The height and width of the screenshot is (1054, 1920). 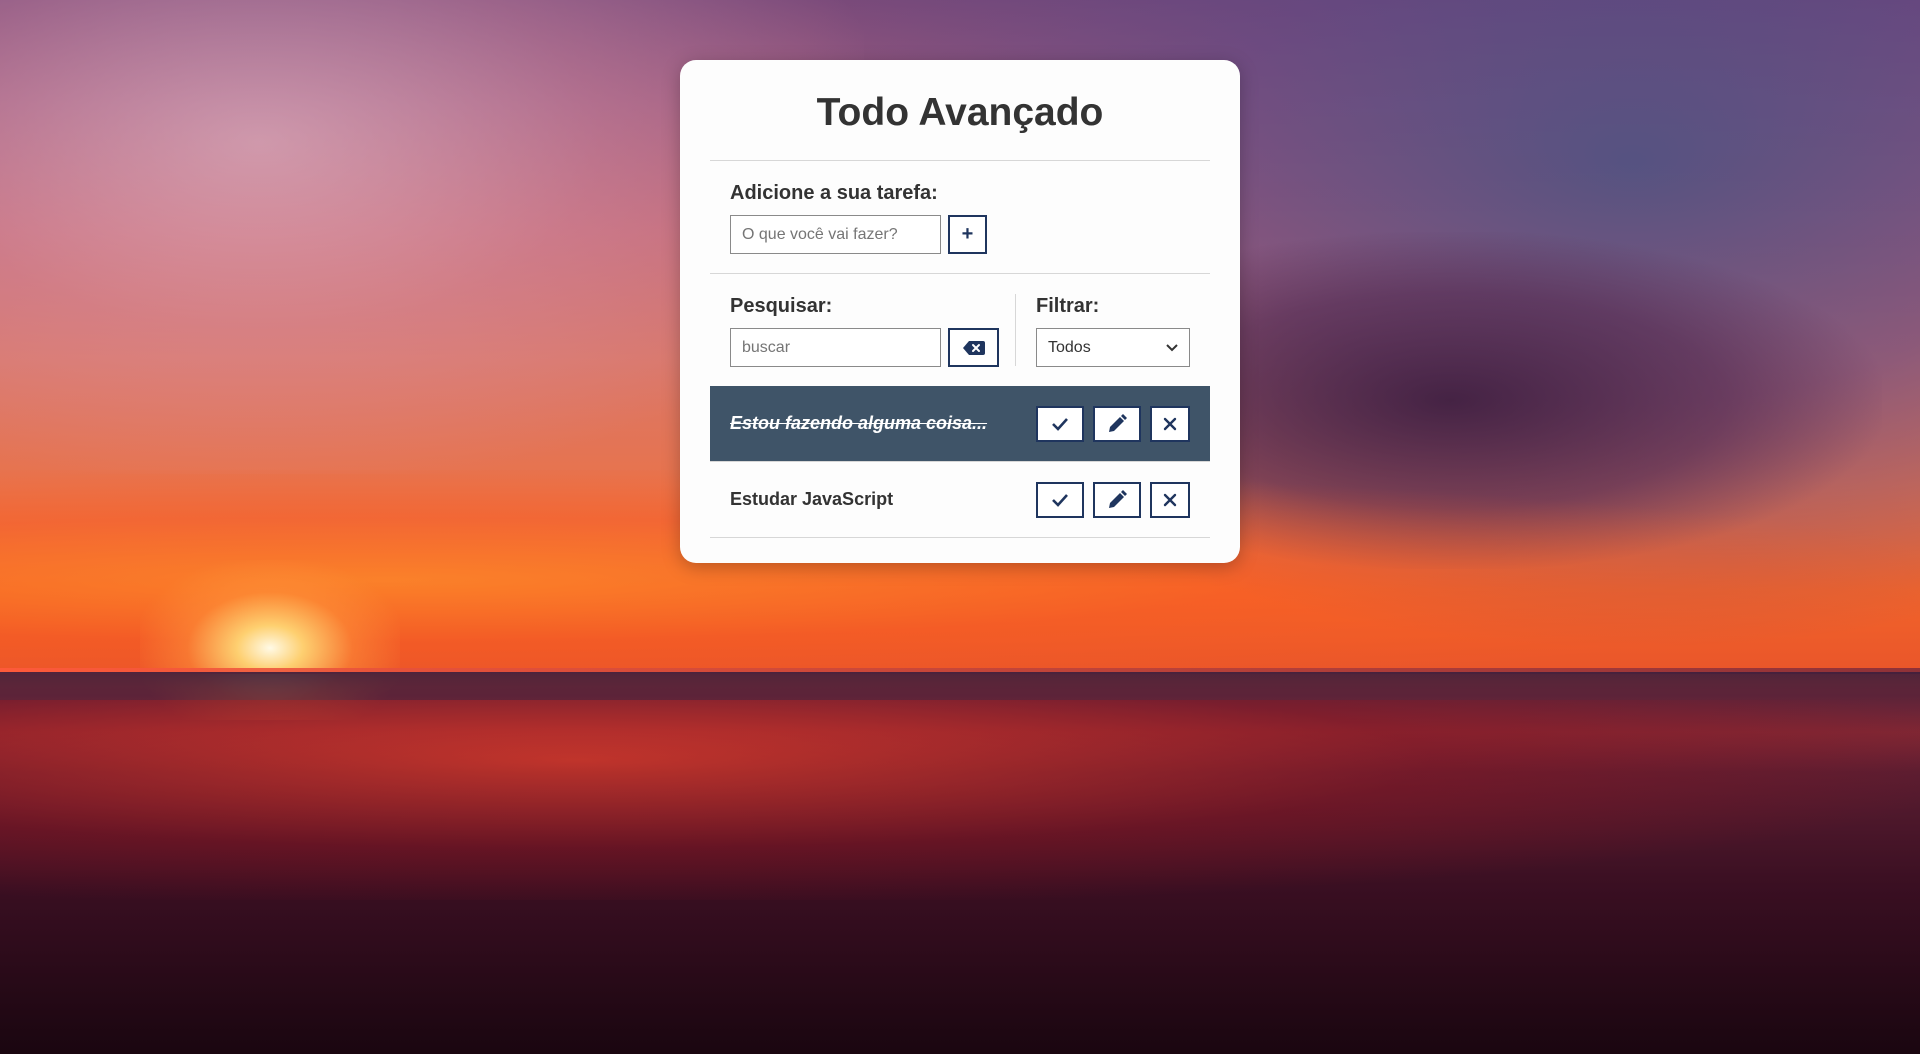 I want to click on filter-selected-value: Todos, so click(x=1069, y=347).